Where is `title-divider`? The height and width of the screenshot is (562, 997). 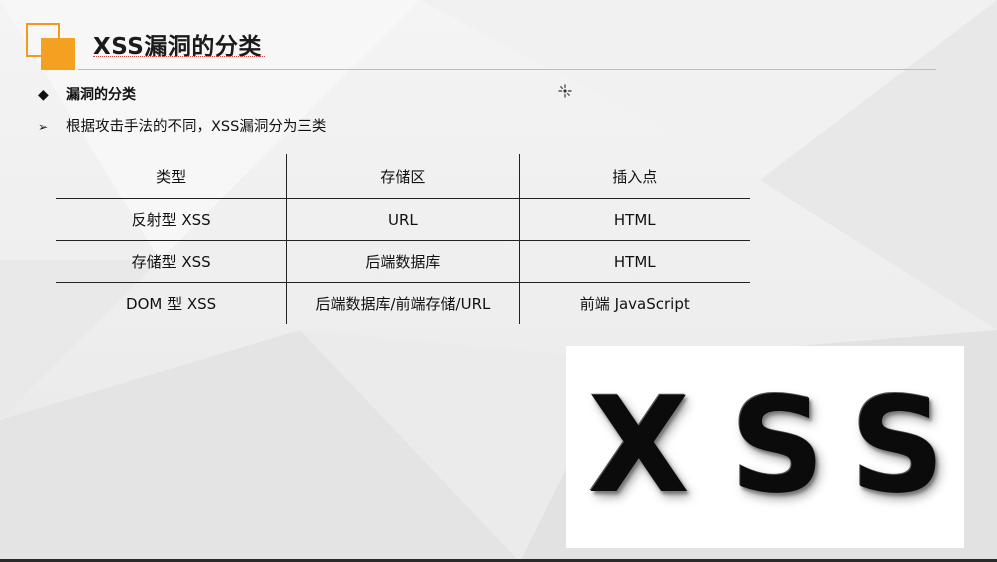 title-divider is located at coordinates (507, 69).